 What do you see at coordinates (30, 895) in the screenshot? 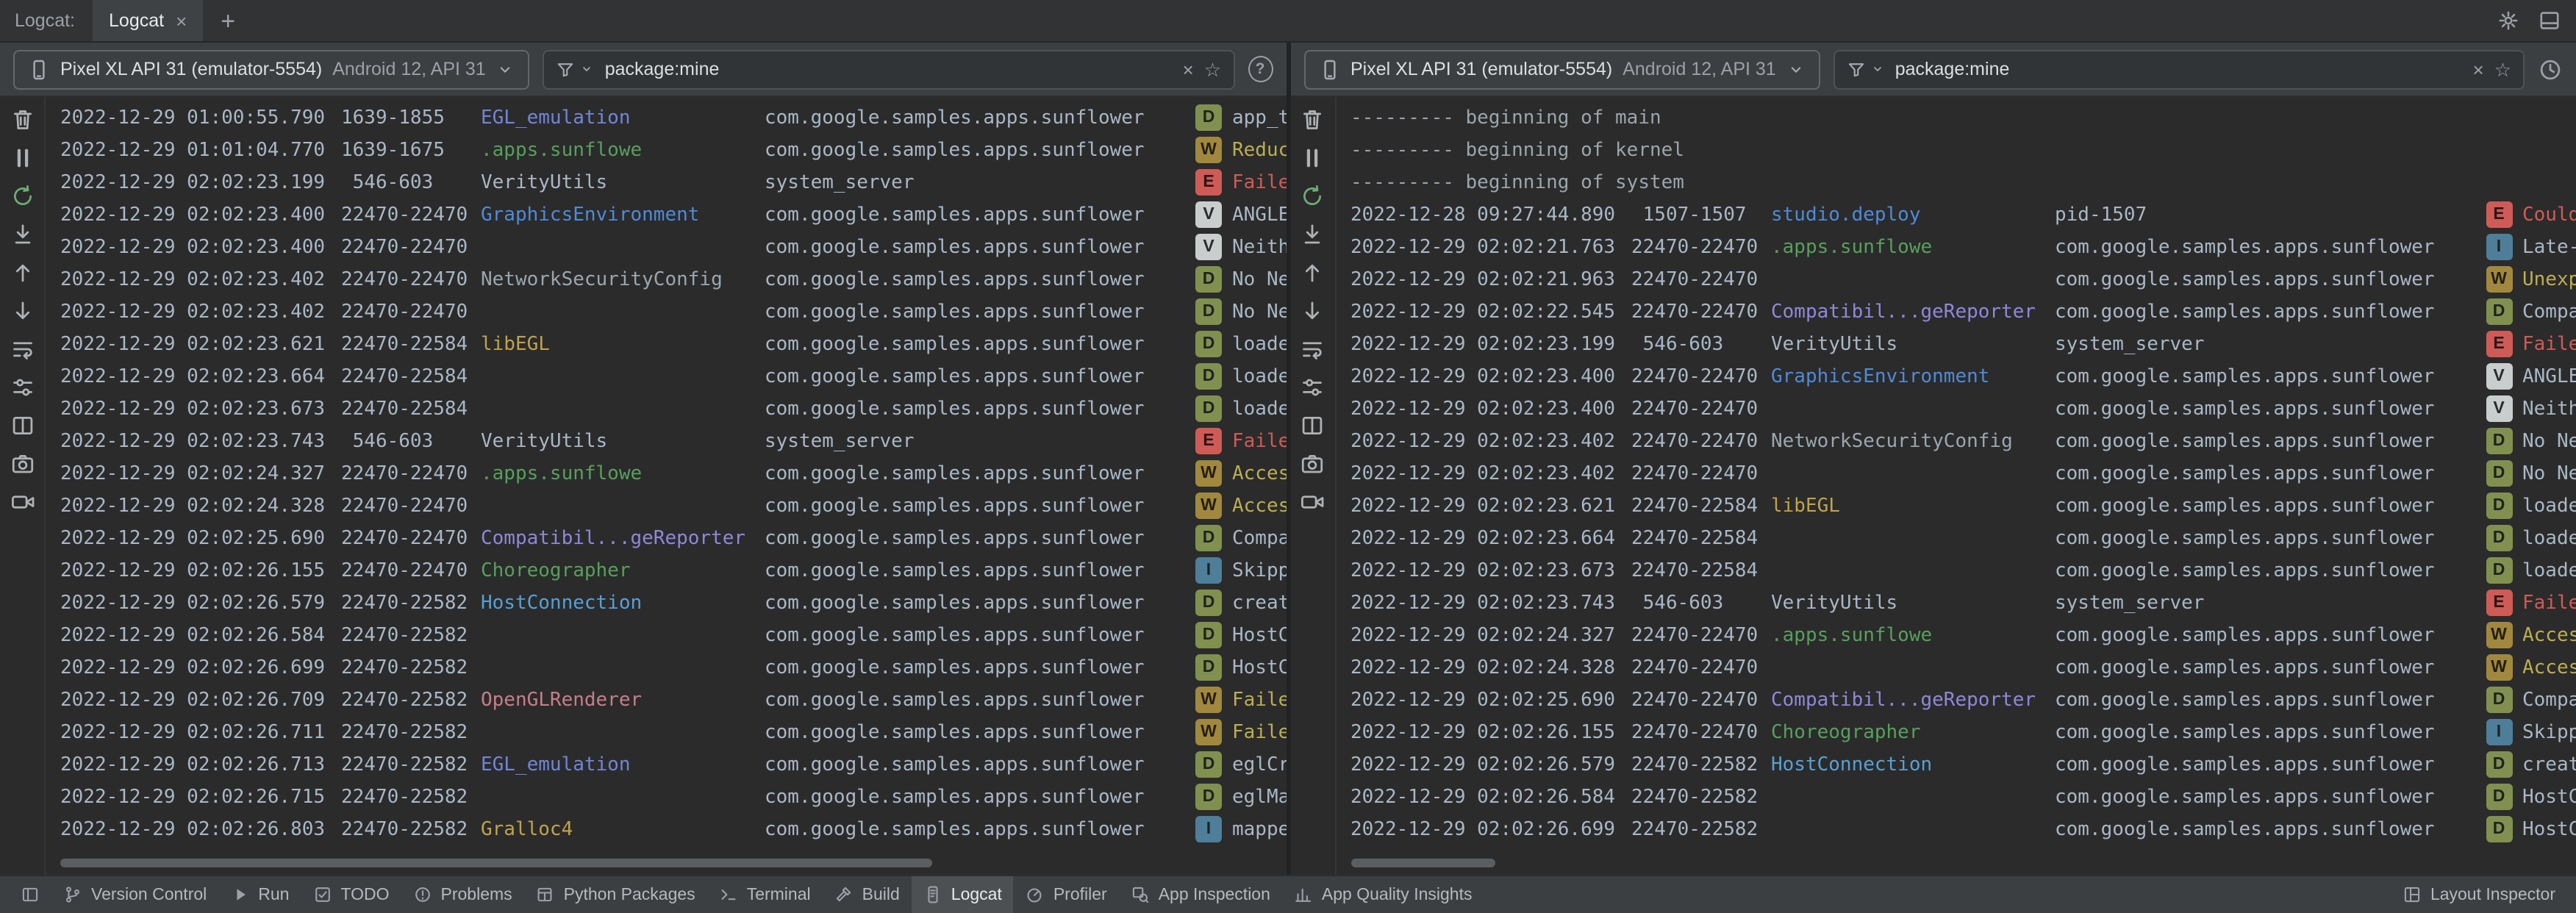
I see `statusbar-item-window` at bounding box center [30, 895].